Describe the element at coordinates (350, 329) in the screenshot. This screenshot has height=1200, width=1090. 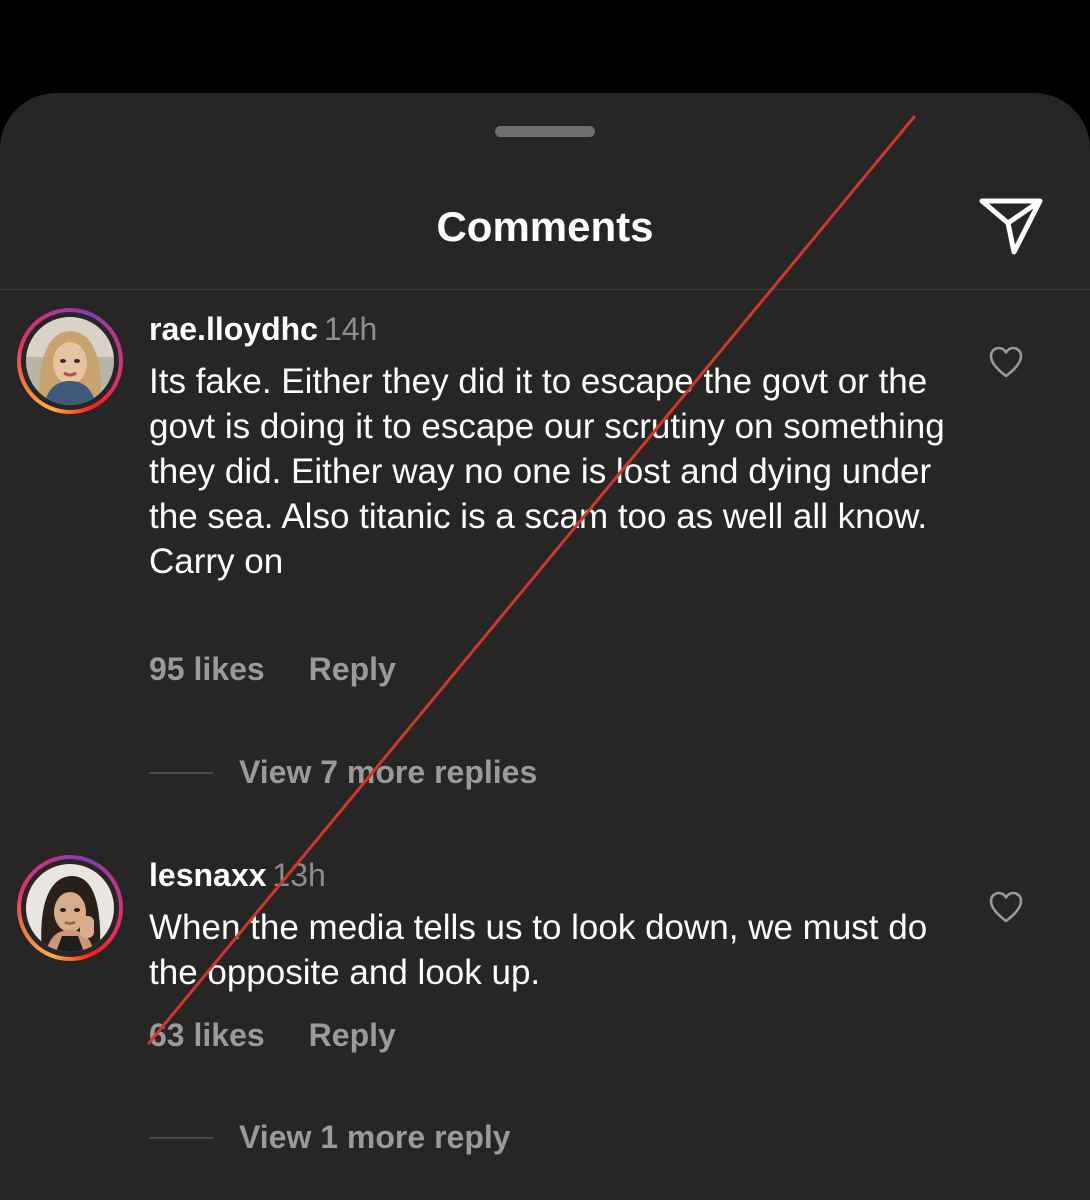
I see `timestamp: 14h` at that location.